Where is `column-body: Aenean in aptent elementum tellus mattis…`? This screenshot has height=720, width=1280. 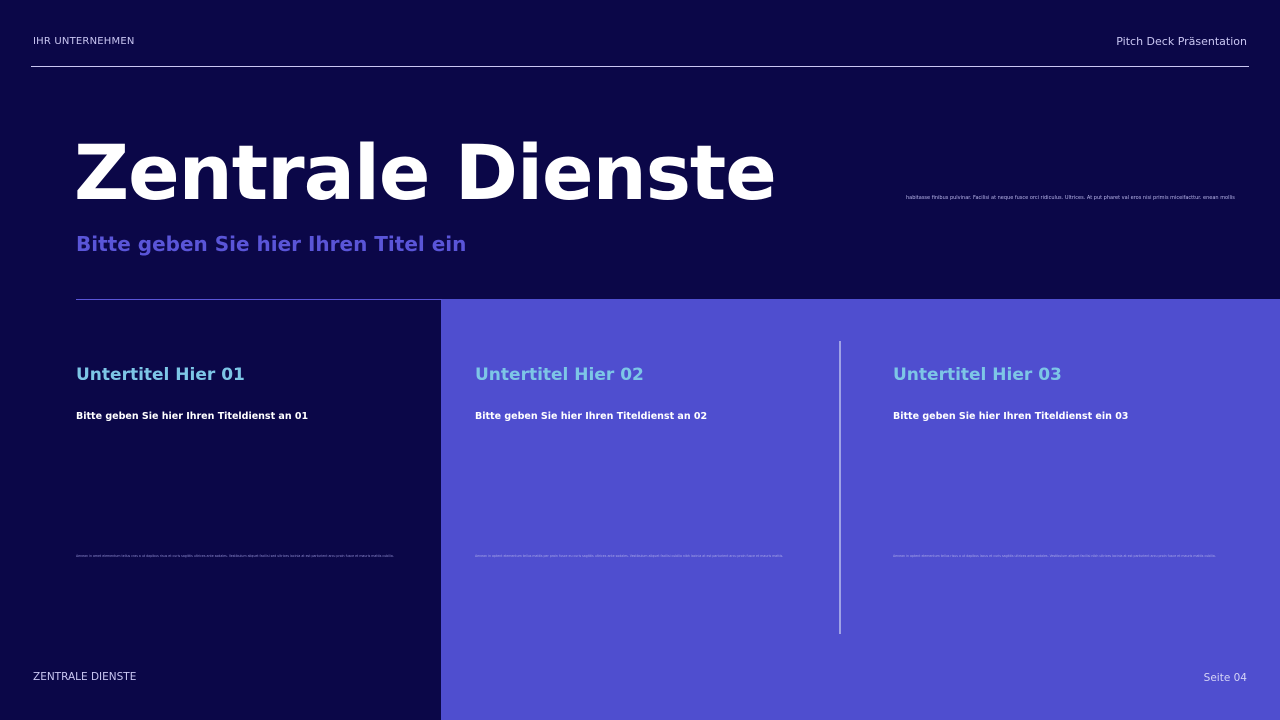
column-body: Aenean in aptent elementum tellus mattis… is located at coordinates (629, 556).